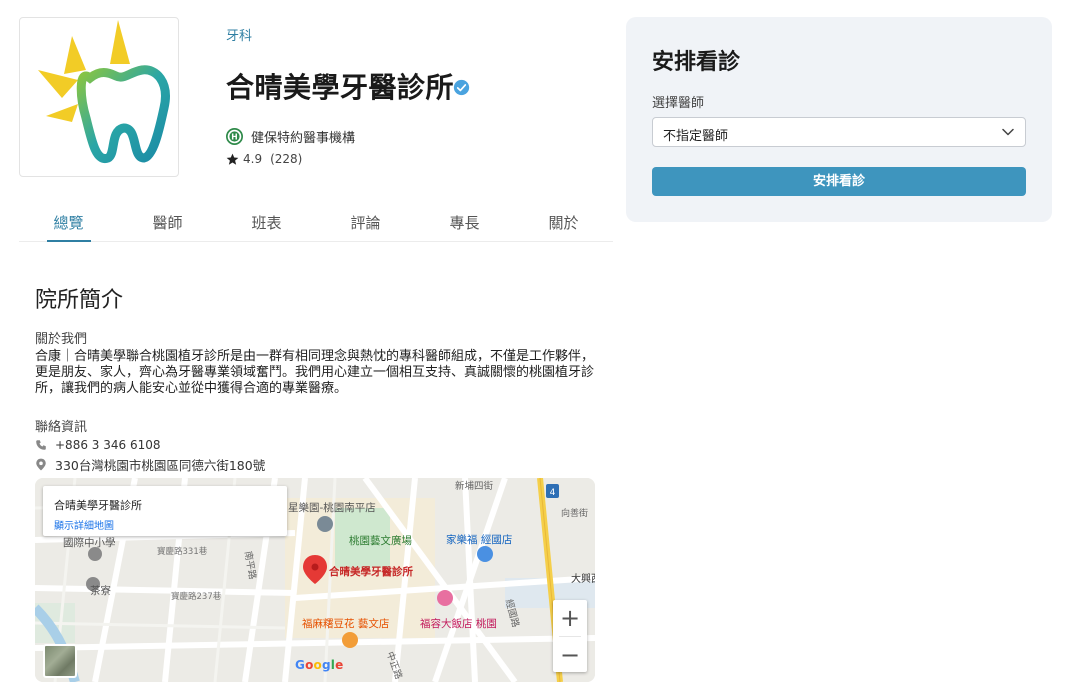 The image size is (1076, 682). I want to click on review-count: (228), so click(286, 159).